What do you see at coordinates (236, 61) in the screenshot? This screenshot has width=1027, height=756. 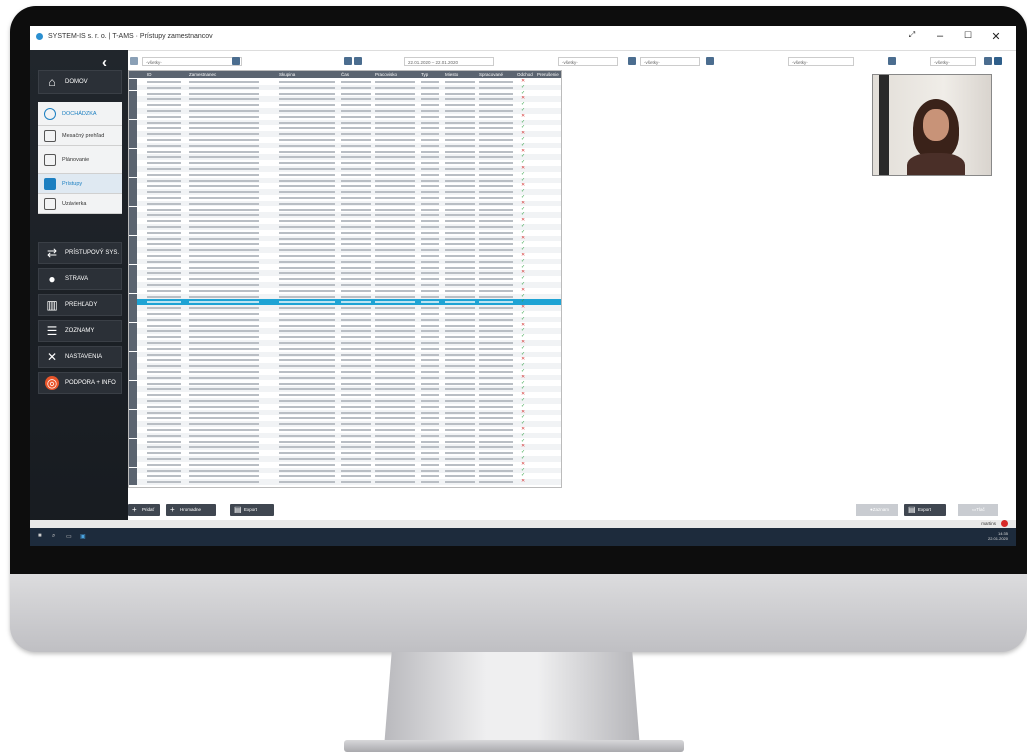 I see `person-filter-button` at bounding box center [236, 61].